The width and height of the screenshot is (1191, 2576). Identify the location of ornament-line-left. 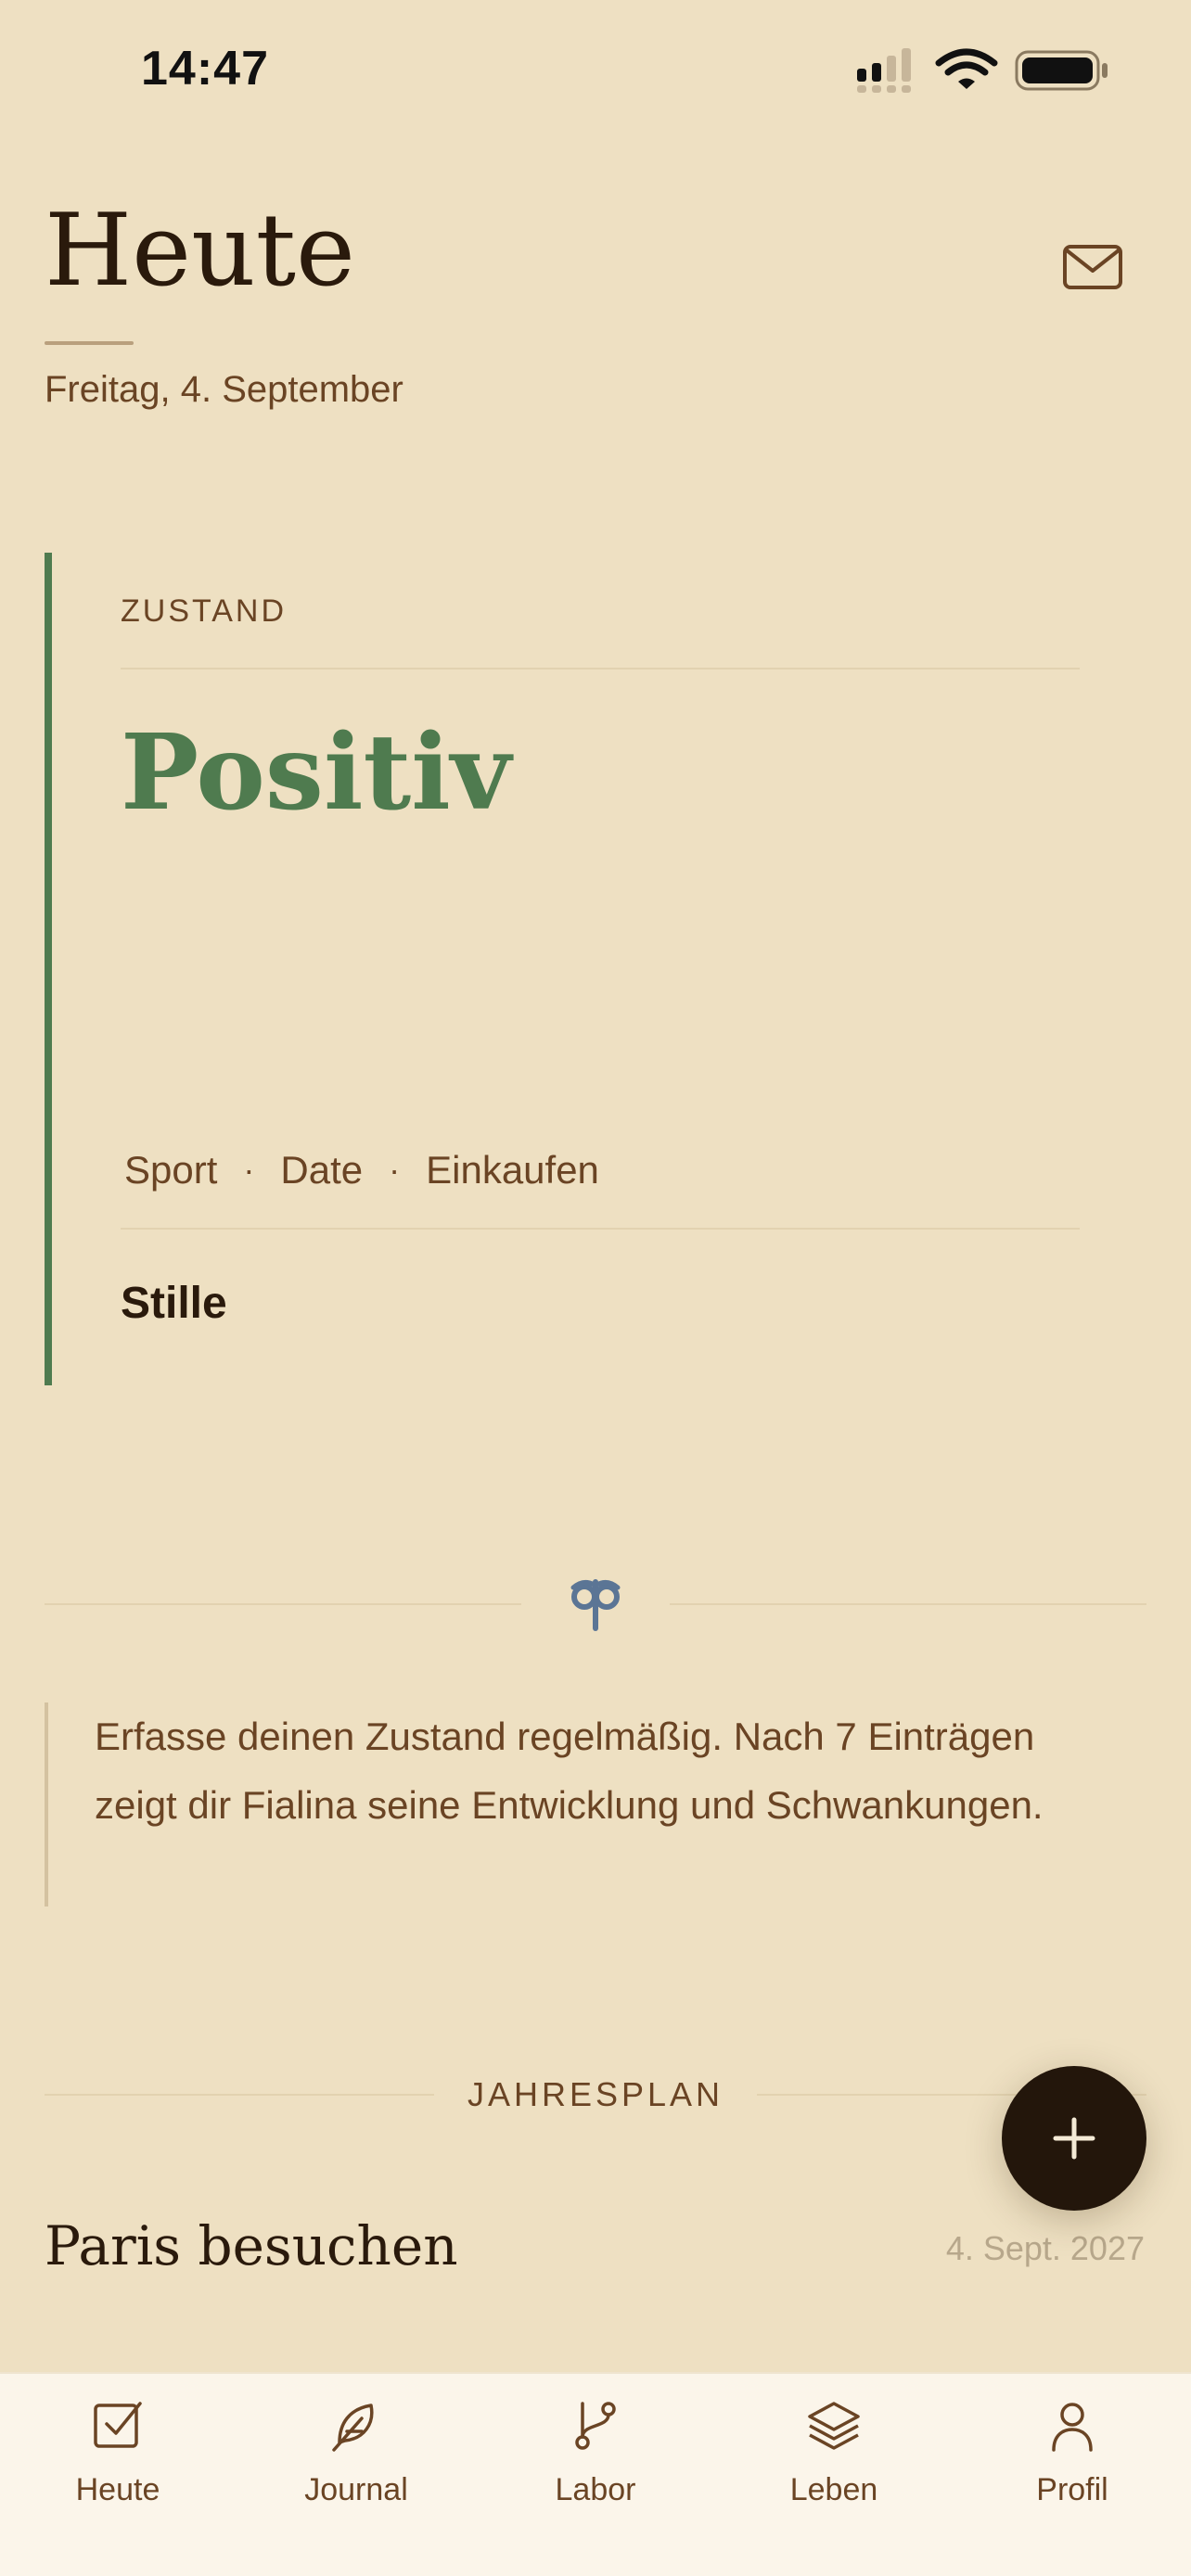
(283, 1604).